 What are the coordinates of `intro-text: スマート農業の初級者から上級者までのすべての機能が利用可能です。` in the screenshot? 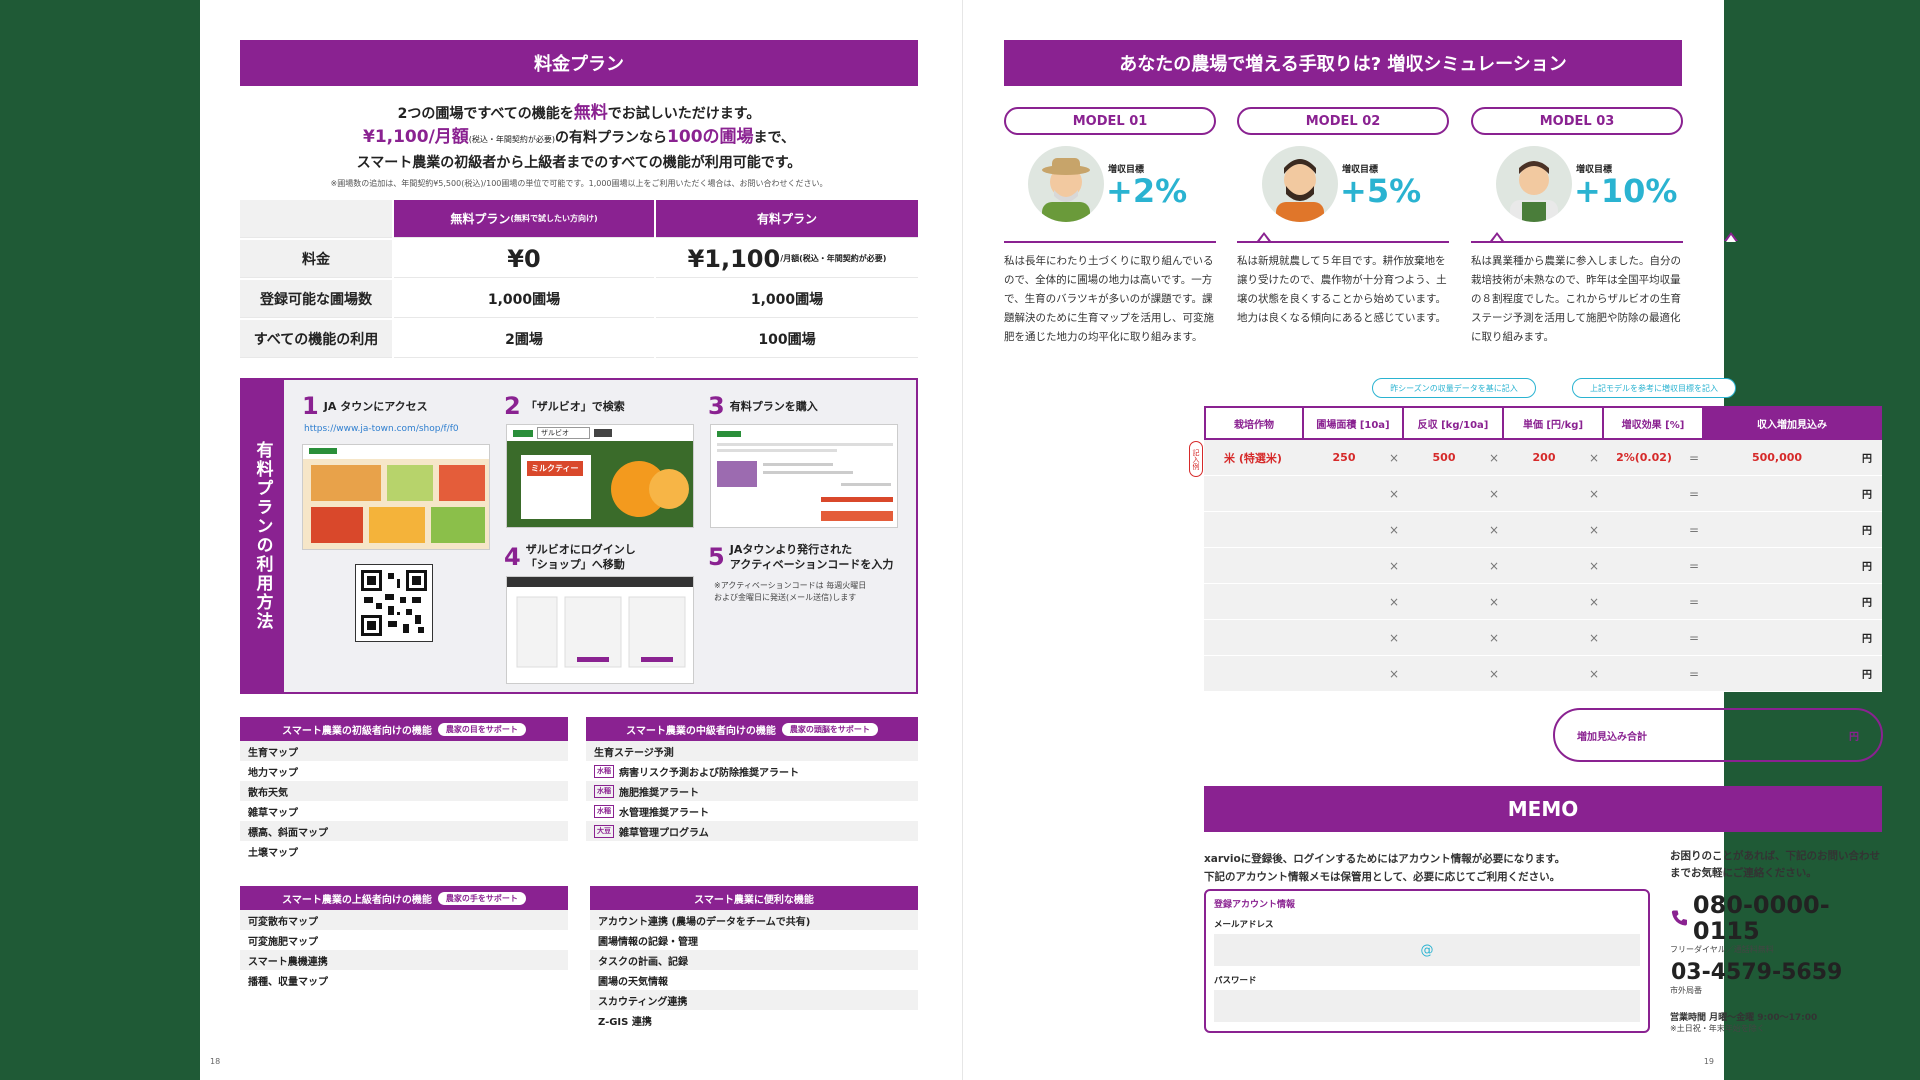 It's located at (579, 163).